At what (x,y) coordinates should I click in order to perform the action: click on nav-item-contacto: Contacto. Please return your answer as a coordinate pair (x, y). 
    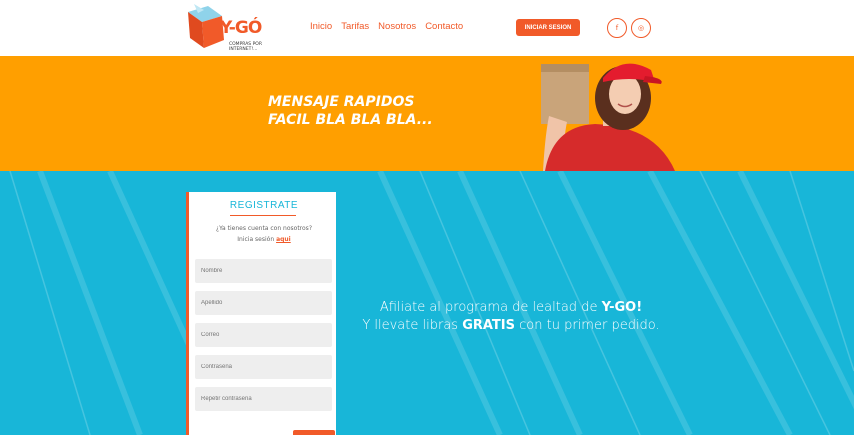
    Looking at the image, I should click on (444, 26).